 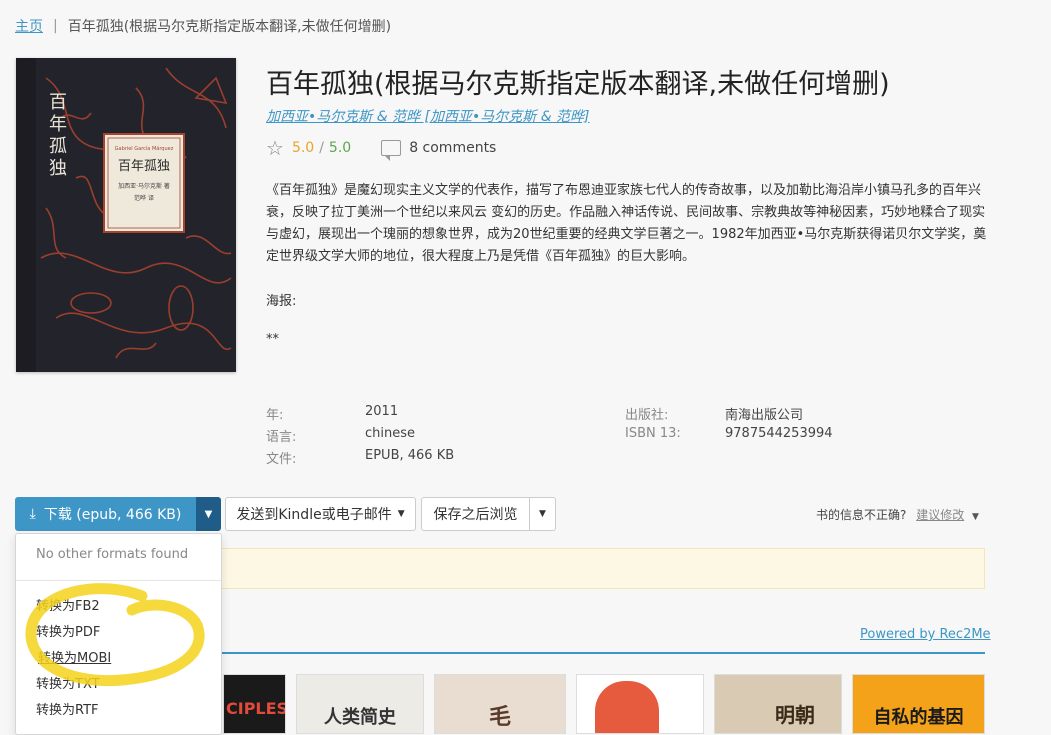 I want to click on isbn-label: ISBN 13:, so click(x=653, y=433).